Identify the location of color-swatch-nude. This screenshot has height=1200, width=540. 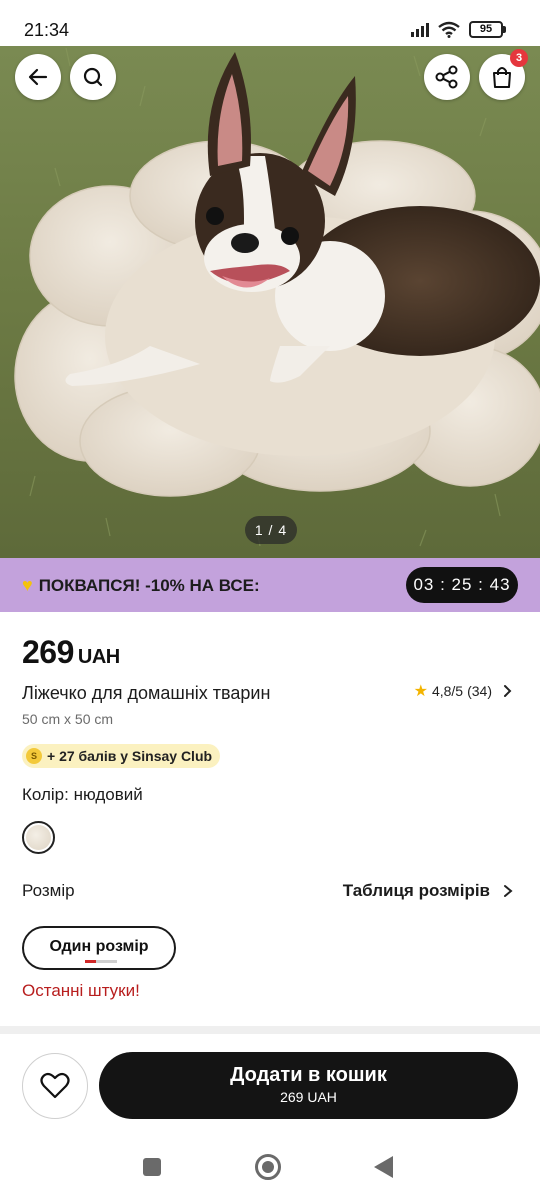
(38, 837).